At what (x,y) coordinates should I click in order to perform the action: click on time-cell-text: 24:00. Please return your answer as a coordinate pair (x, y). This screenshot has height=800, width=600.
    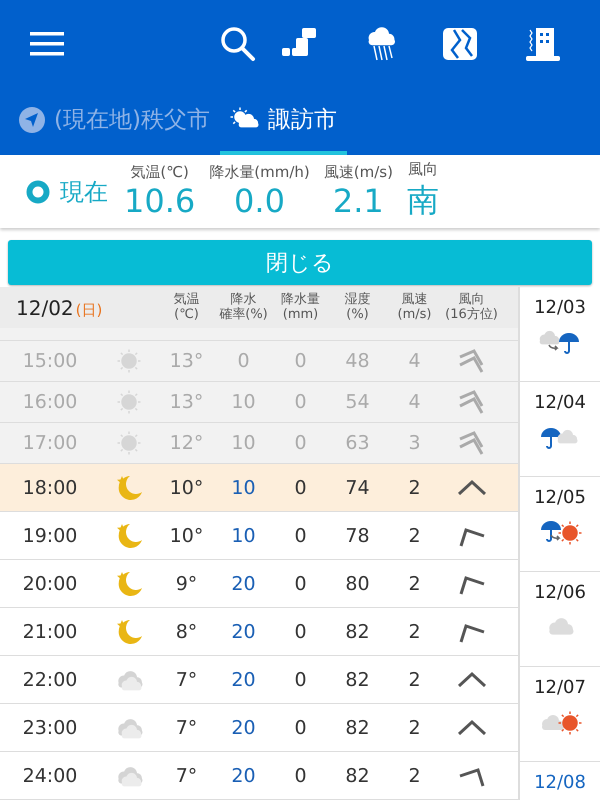
    Looking at the image, I should click on (50, 775).